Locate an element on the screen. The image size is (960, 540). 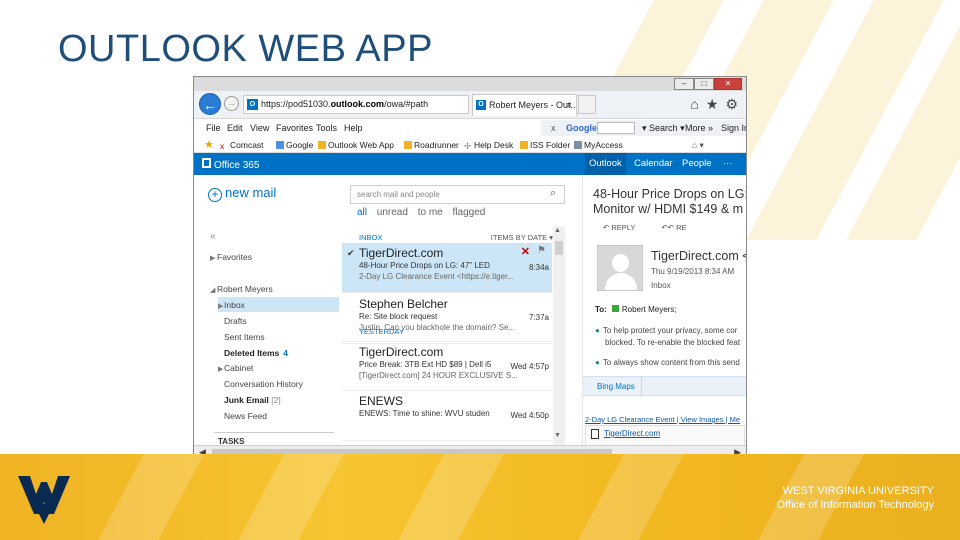
search-icon: ⌕ is located at coordinates (553, 193).